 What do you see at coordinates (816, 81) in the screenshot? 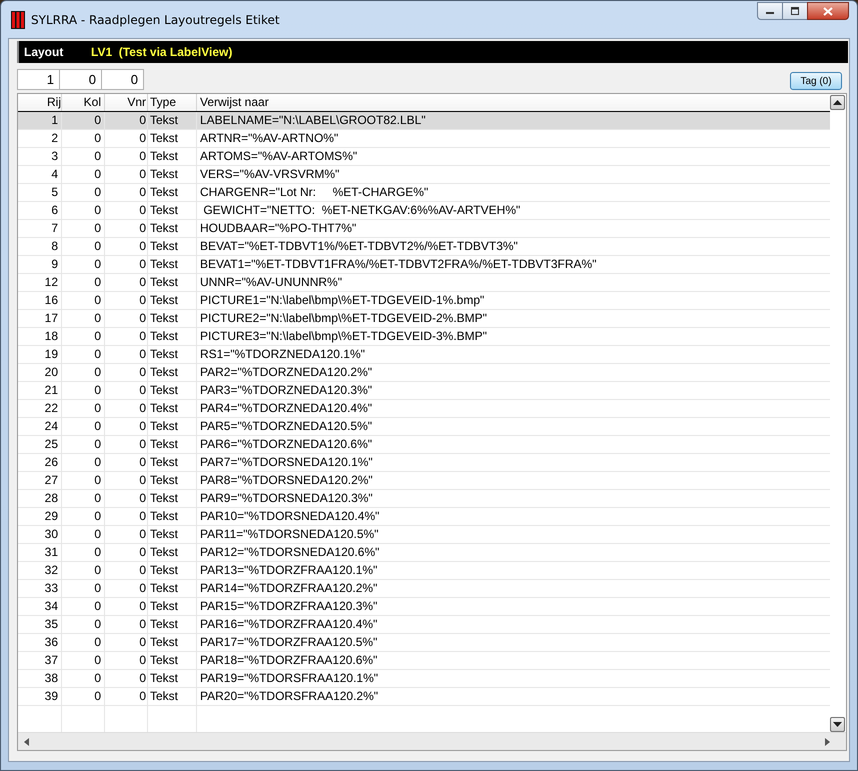
I see `tag-button: Tag (0)` at bounding box center [816, 81].